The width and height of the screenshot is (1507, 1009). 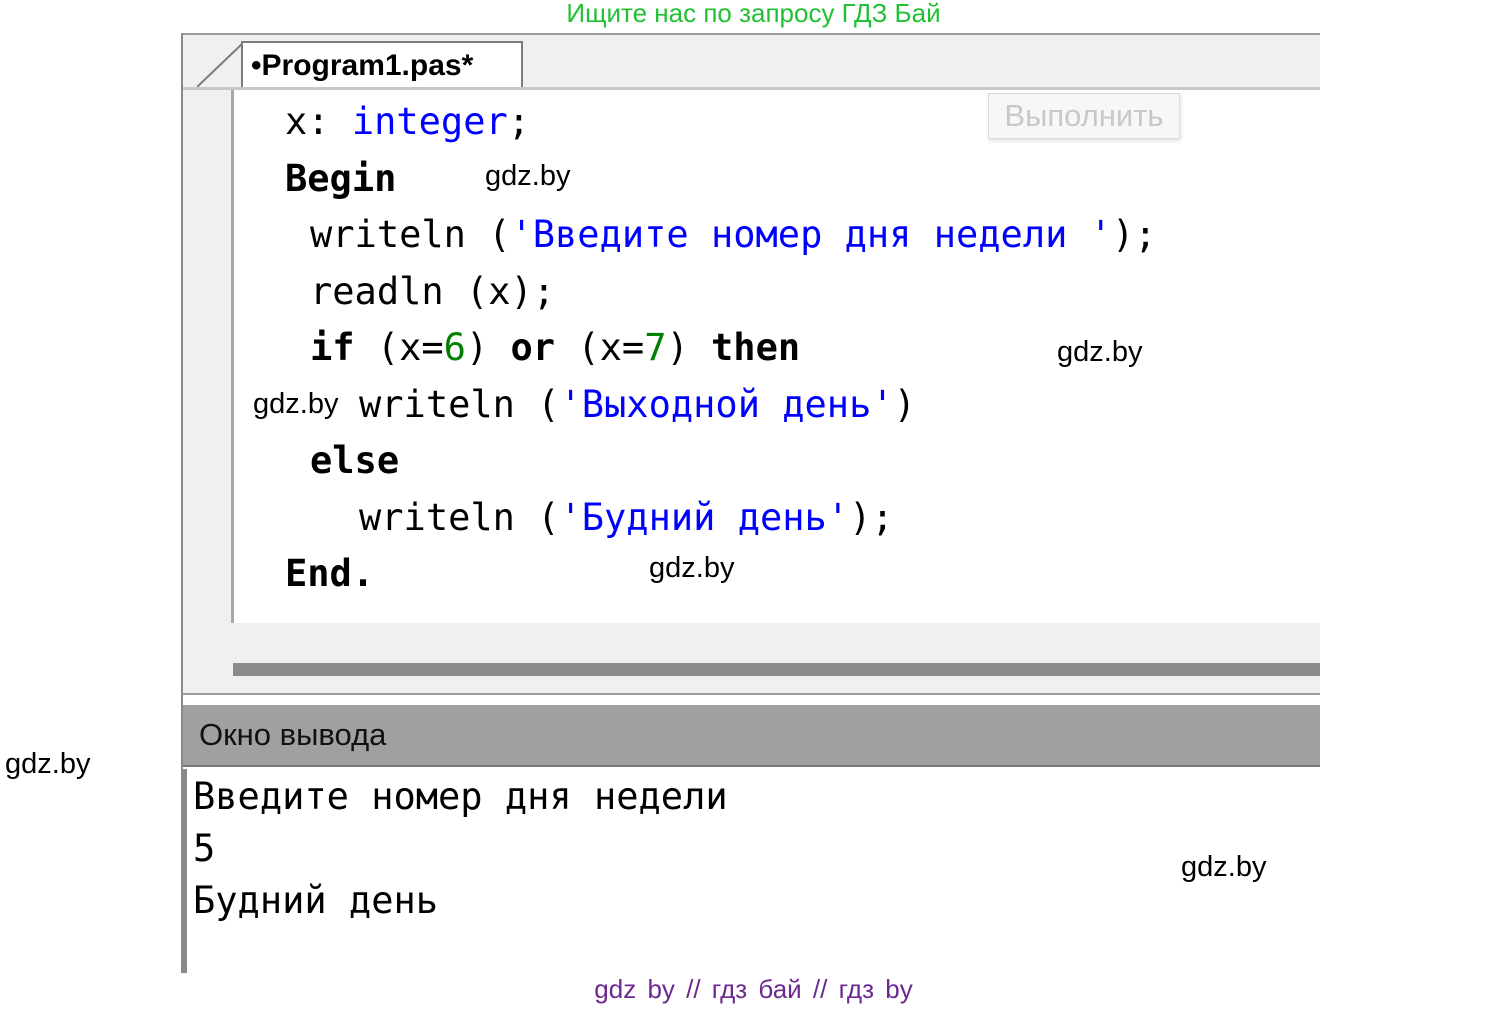 I want to click on code-token: x:, so click(x=318, y=121).